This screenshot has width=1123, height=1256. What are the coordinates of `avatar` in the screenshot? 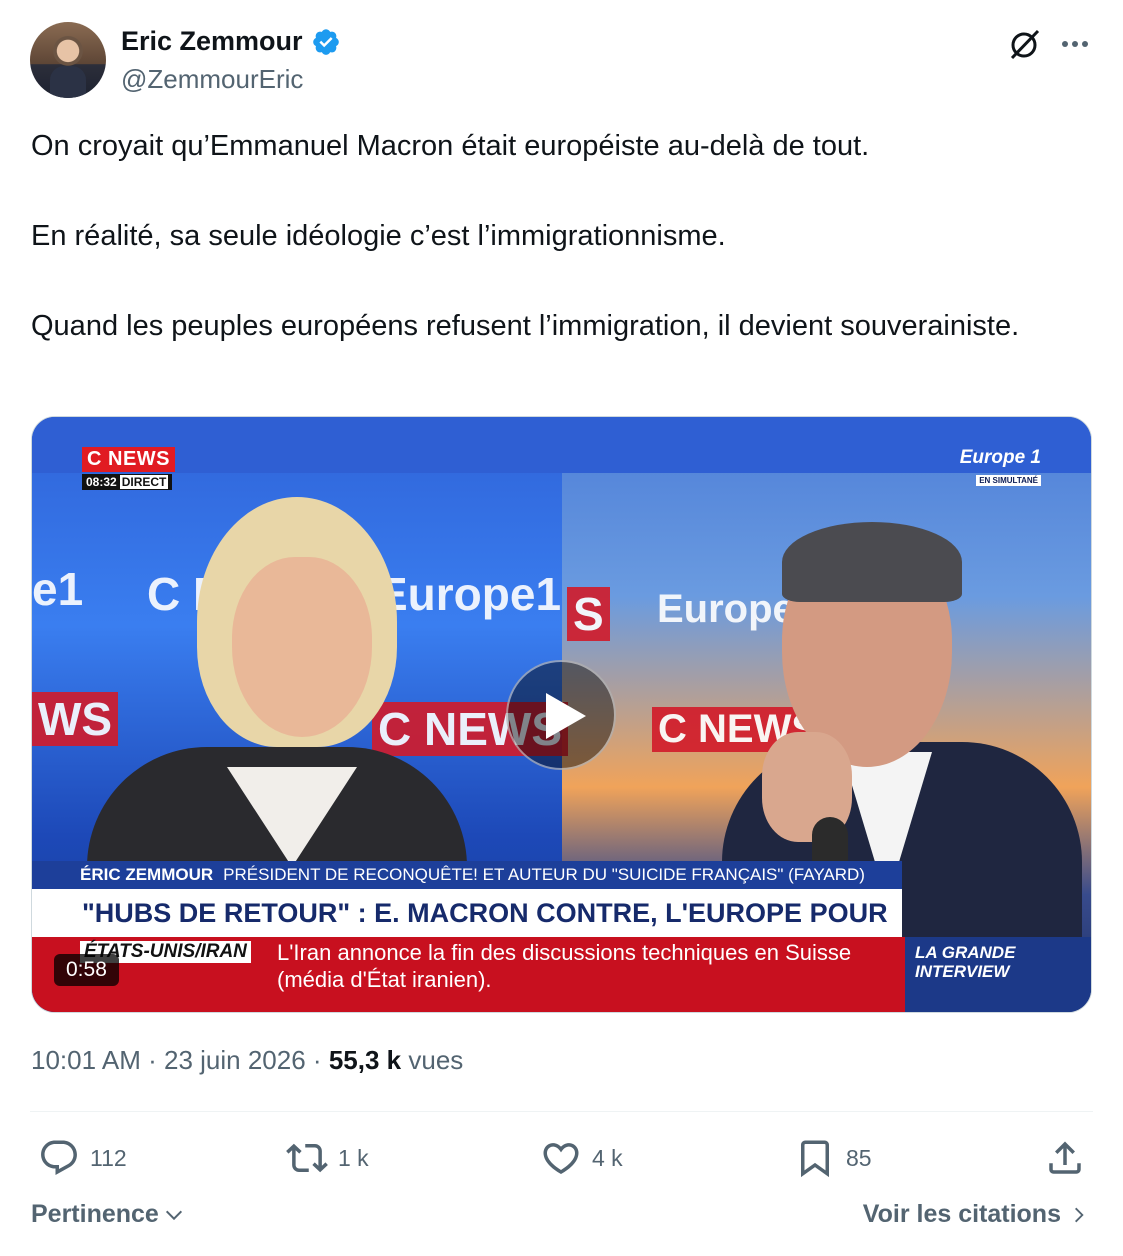 It's located at (68, 60).